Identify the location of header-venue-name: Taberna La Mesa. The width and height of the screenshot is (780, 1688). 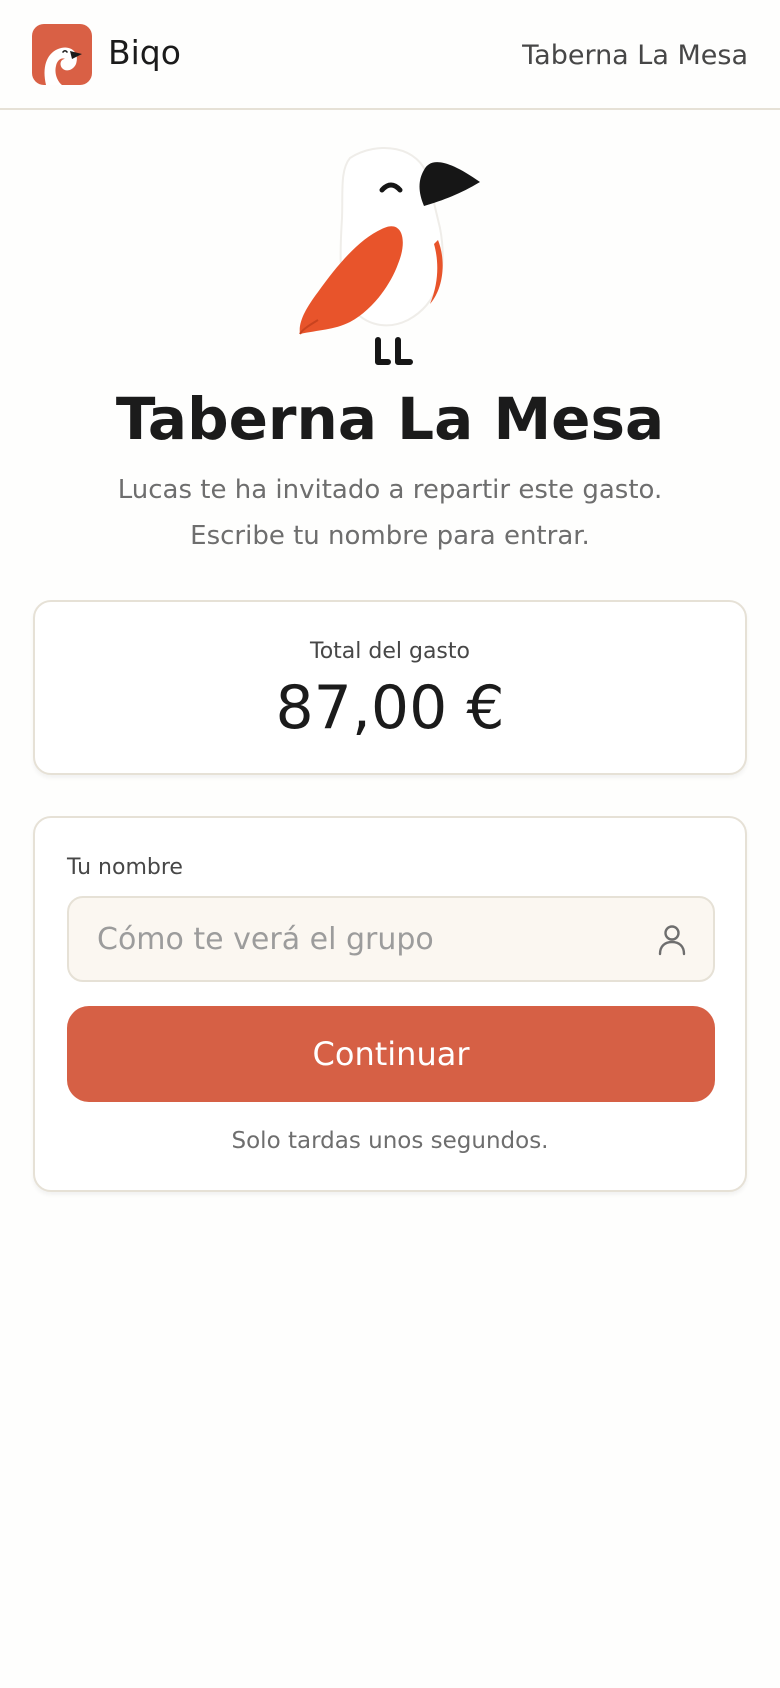
(635, 55).